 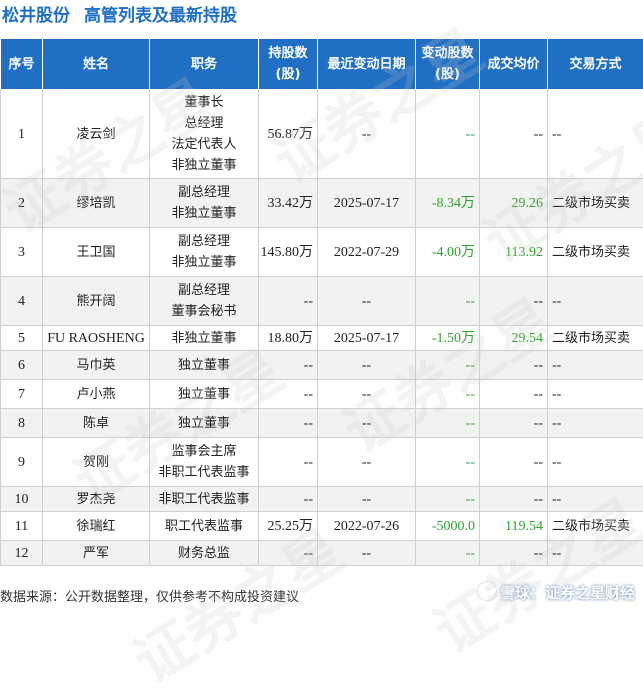 What do you see at coordinates (595, 64) in the screenshot?
I see `col-header-method: 交易方式` at bounding box center [595, 64].